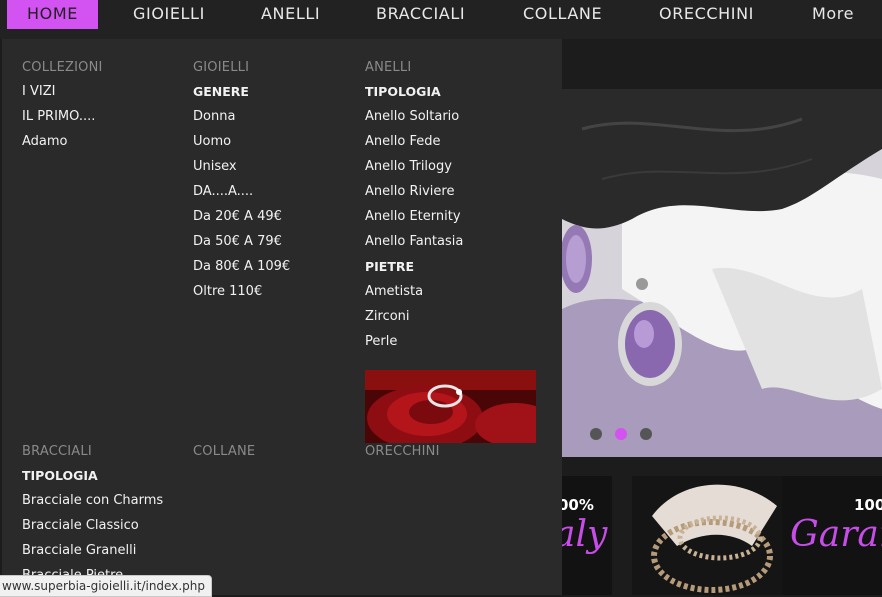  What do you see at coordinates (241, 291) in the screenshot?
I see `menu-link-price-over-110: Oltre 110€` at bounding box center [241, 291].